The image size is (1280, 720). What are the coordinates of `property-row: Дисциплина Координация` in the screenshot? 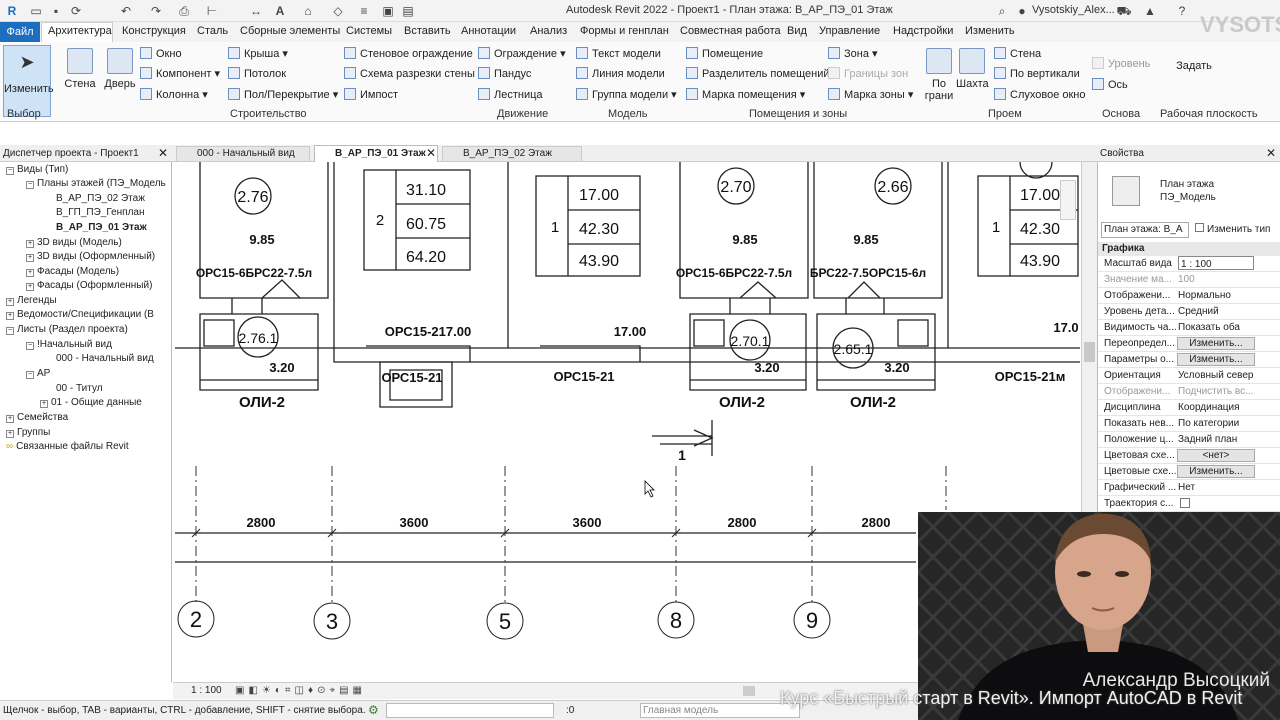 It's located at (1189, 408).